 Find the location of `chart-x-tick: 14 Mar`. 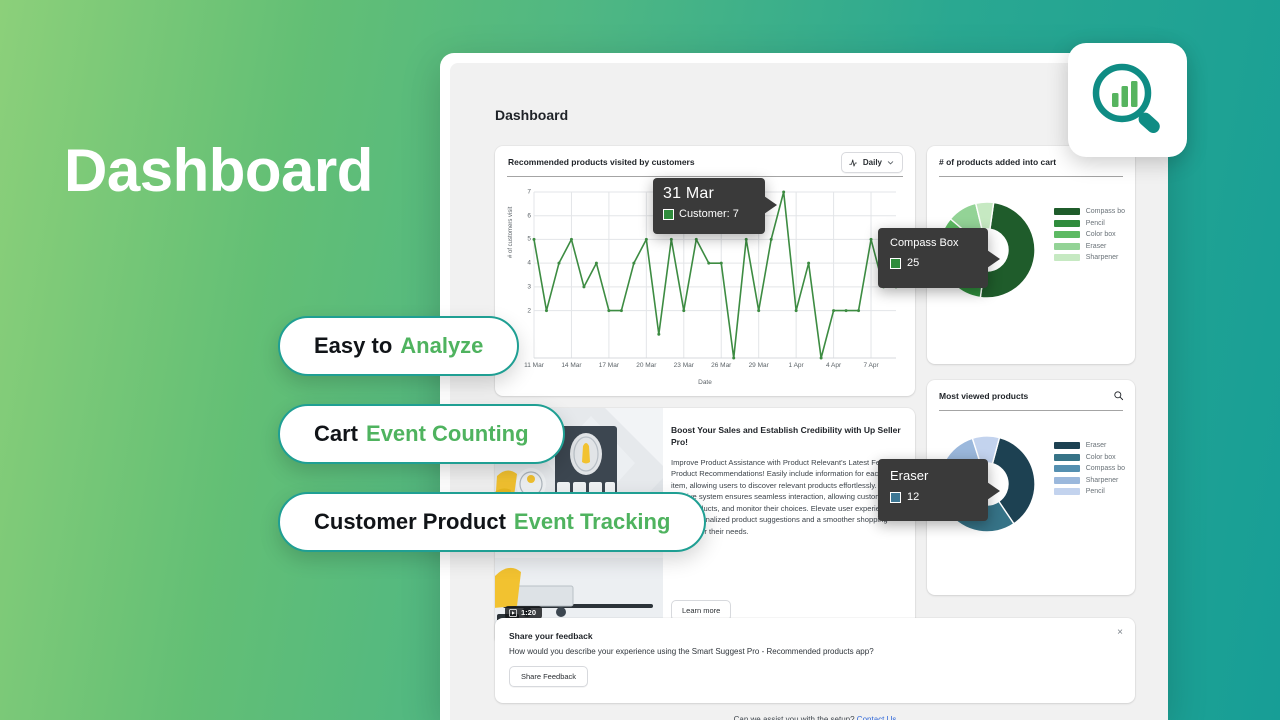

chart-x-tick: 14 Mar is located at coordinates (571, 365).